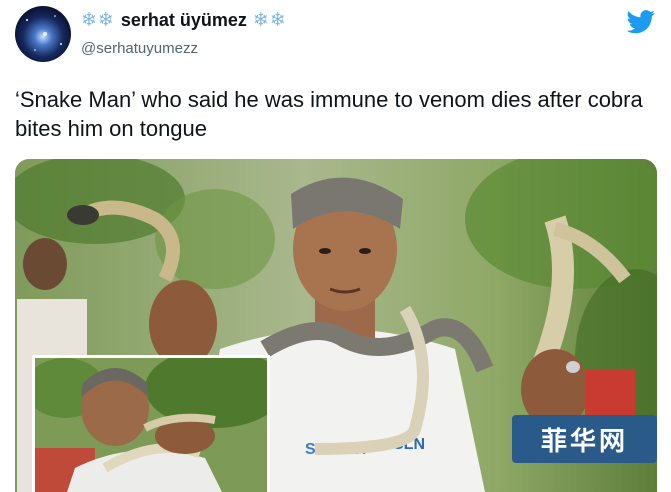 The height and width of the screenshot is (492, 671). I want to click on snowflake-icon-left: ❄❄, so click(98, 20).